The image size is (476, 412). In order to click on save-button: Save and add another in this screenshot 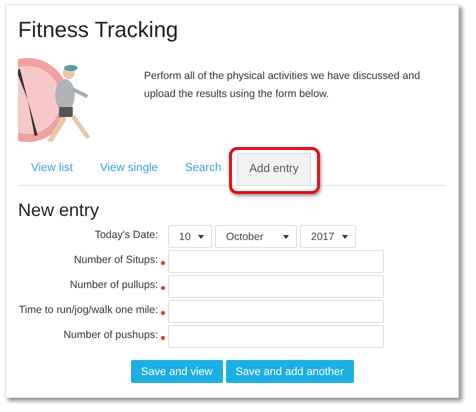, I will do `click(290, 371)`.